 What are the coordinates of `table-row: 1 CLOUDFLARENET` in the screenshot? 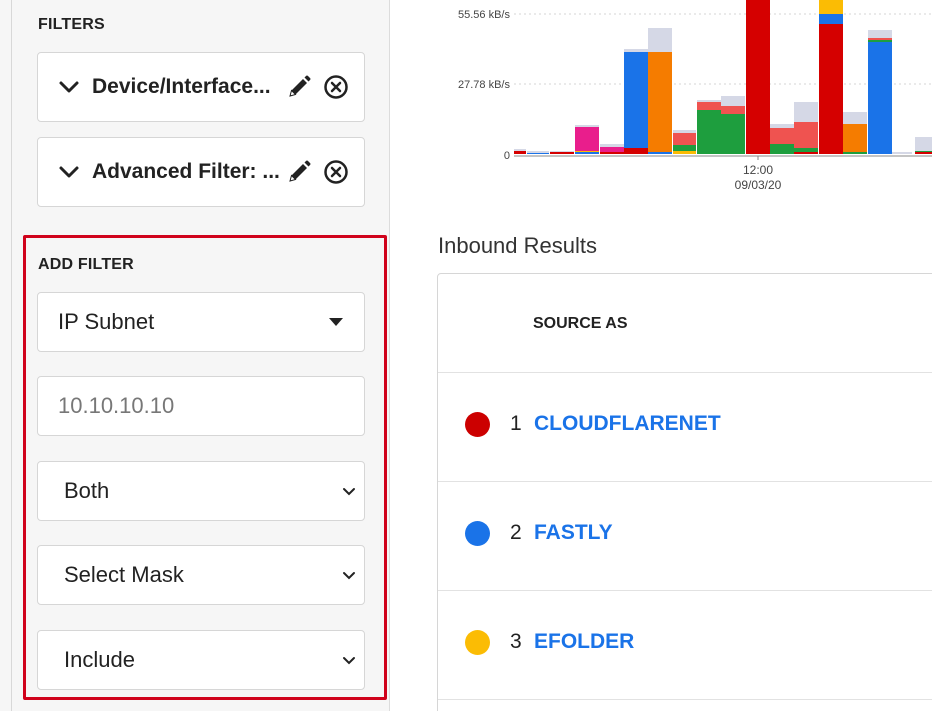 It's located at (685, 424).